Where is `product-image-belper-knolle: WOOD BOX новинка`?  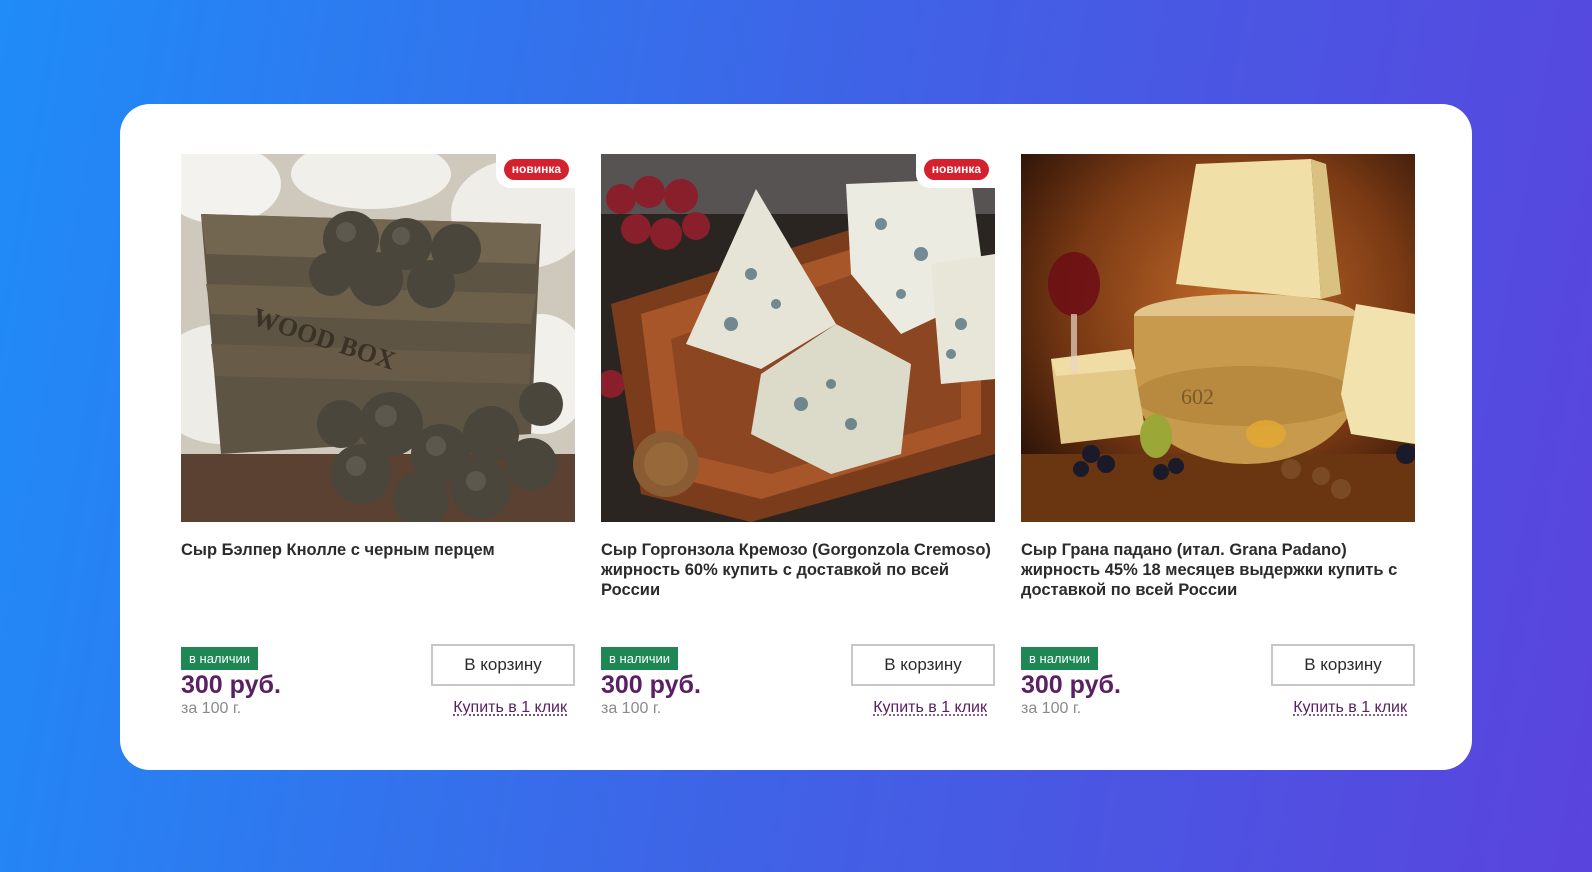
product-image-belper-knolle: WOOD BOX новинка is located at coordinates (378, 338).